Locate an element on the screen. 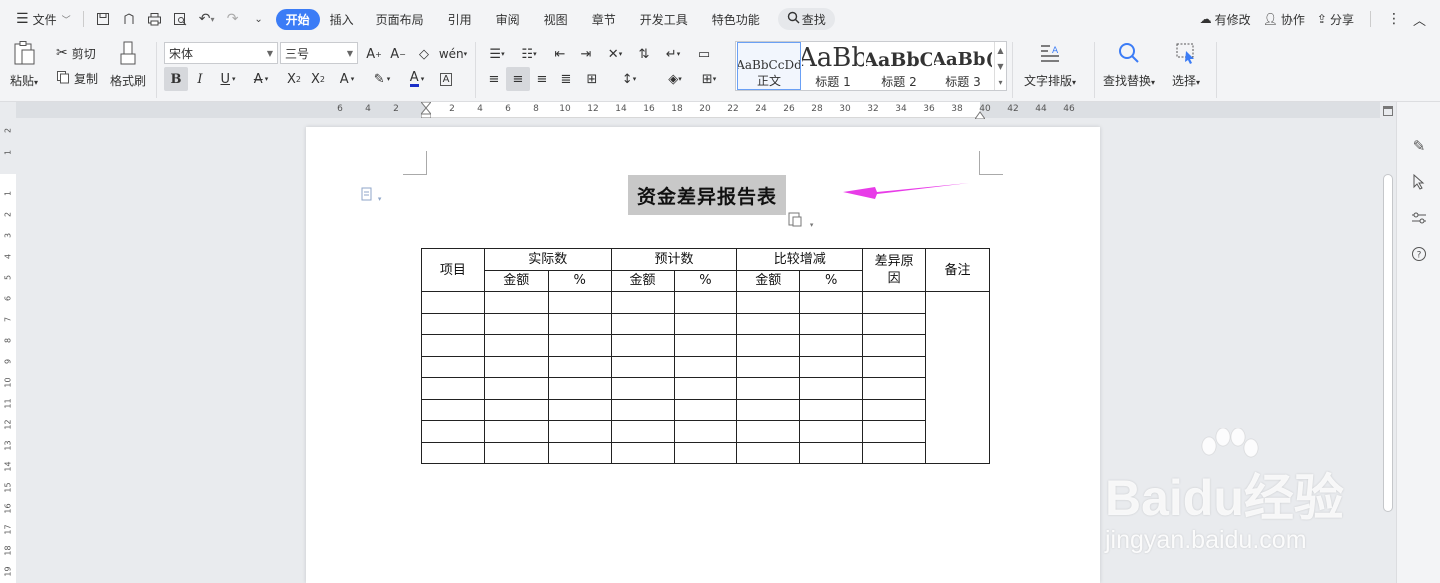 The height and width of the screenshot is (583, 1440). find-replace-button: 查找替换▾ is located at coordinates (1129, 64).